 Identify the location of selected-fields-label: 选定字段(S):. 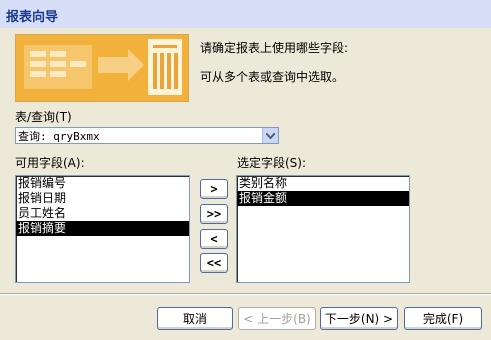
(272, 163).